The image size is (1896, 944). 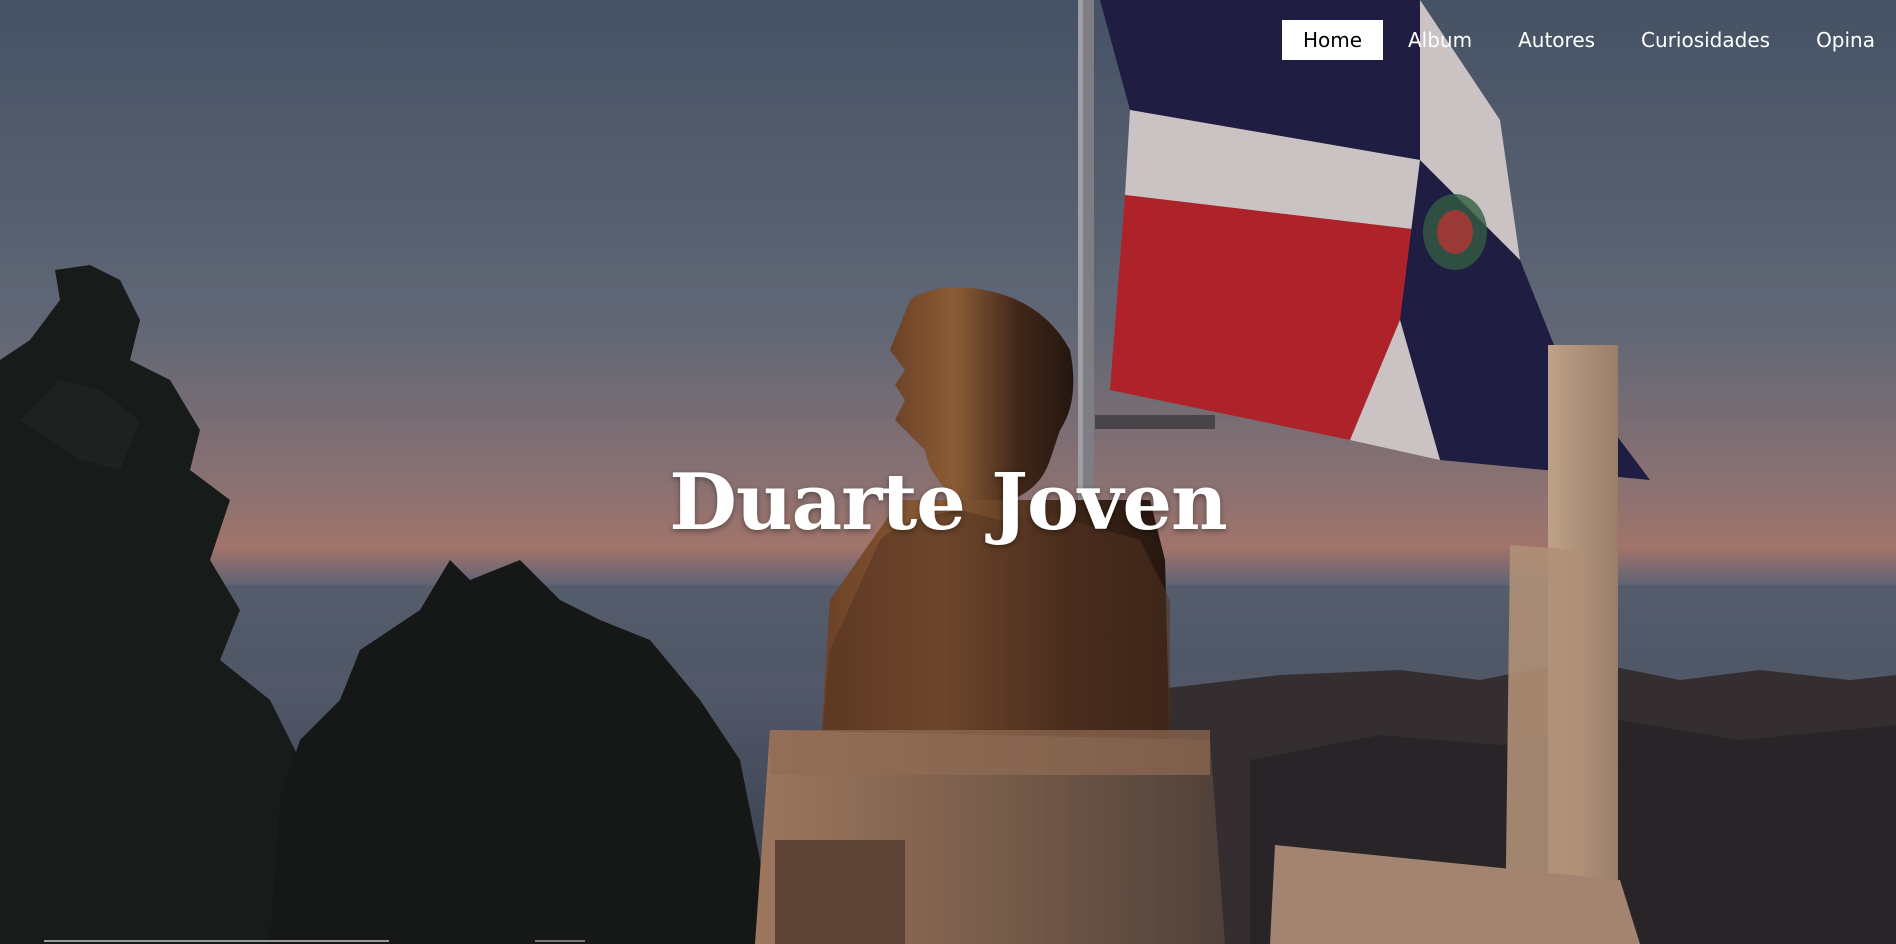 What do you see at coordinates (1705, 40) in the screenshot?
I see `nav-curiosidades: Curiosidades` at bounding box center [1705, 40].